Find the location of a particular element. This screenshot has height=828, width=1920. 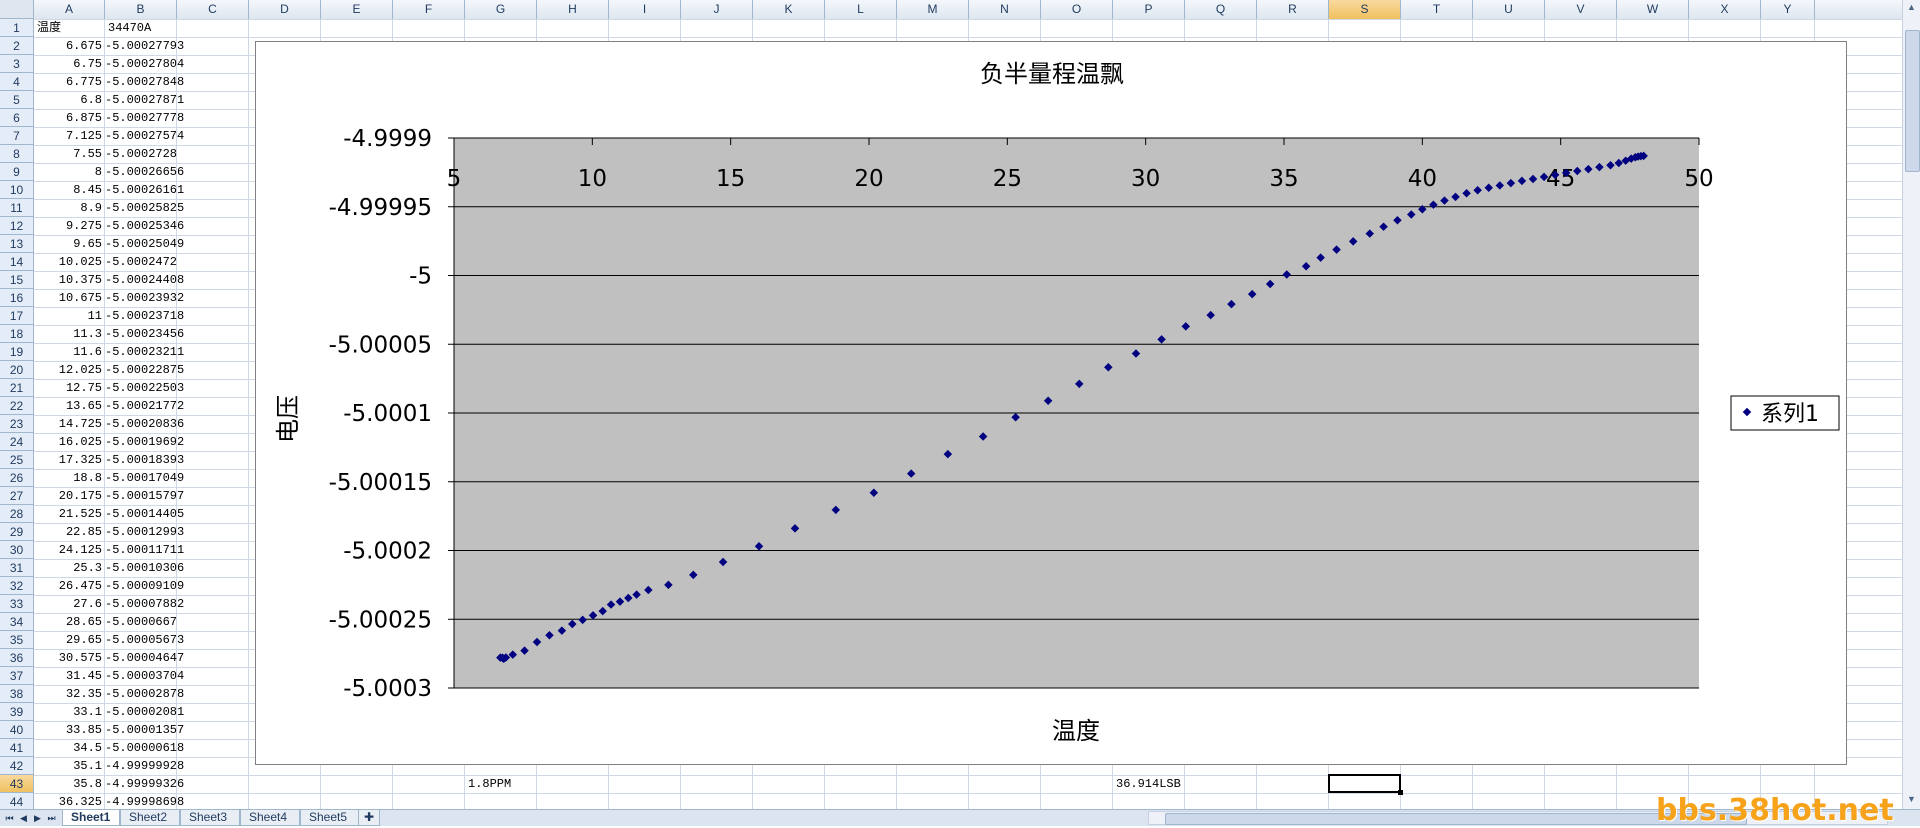

row-header: 5 is located at coordinates (16, 100).